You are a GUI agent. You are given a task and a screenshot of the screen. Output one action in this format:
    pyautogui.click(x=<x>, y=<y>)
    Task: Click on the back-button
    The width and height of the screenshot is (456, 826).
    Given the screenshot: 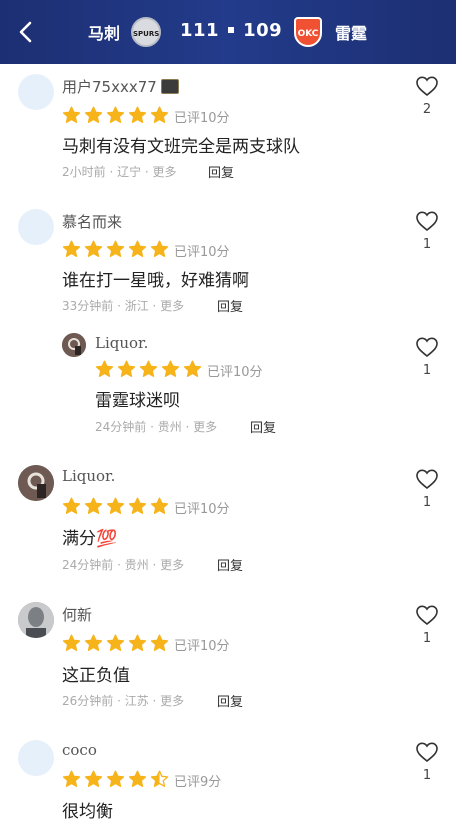 What is the action you would take?
    pyautogui.click(x=26, y=32)
    